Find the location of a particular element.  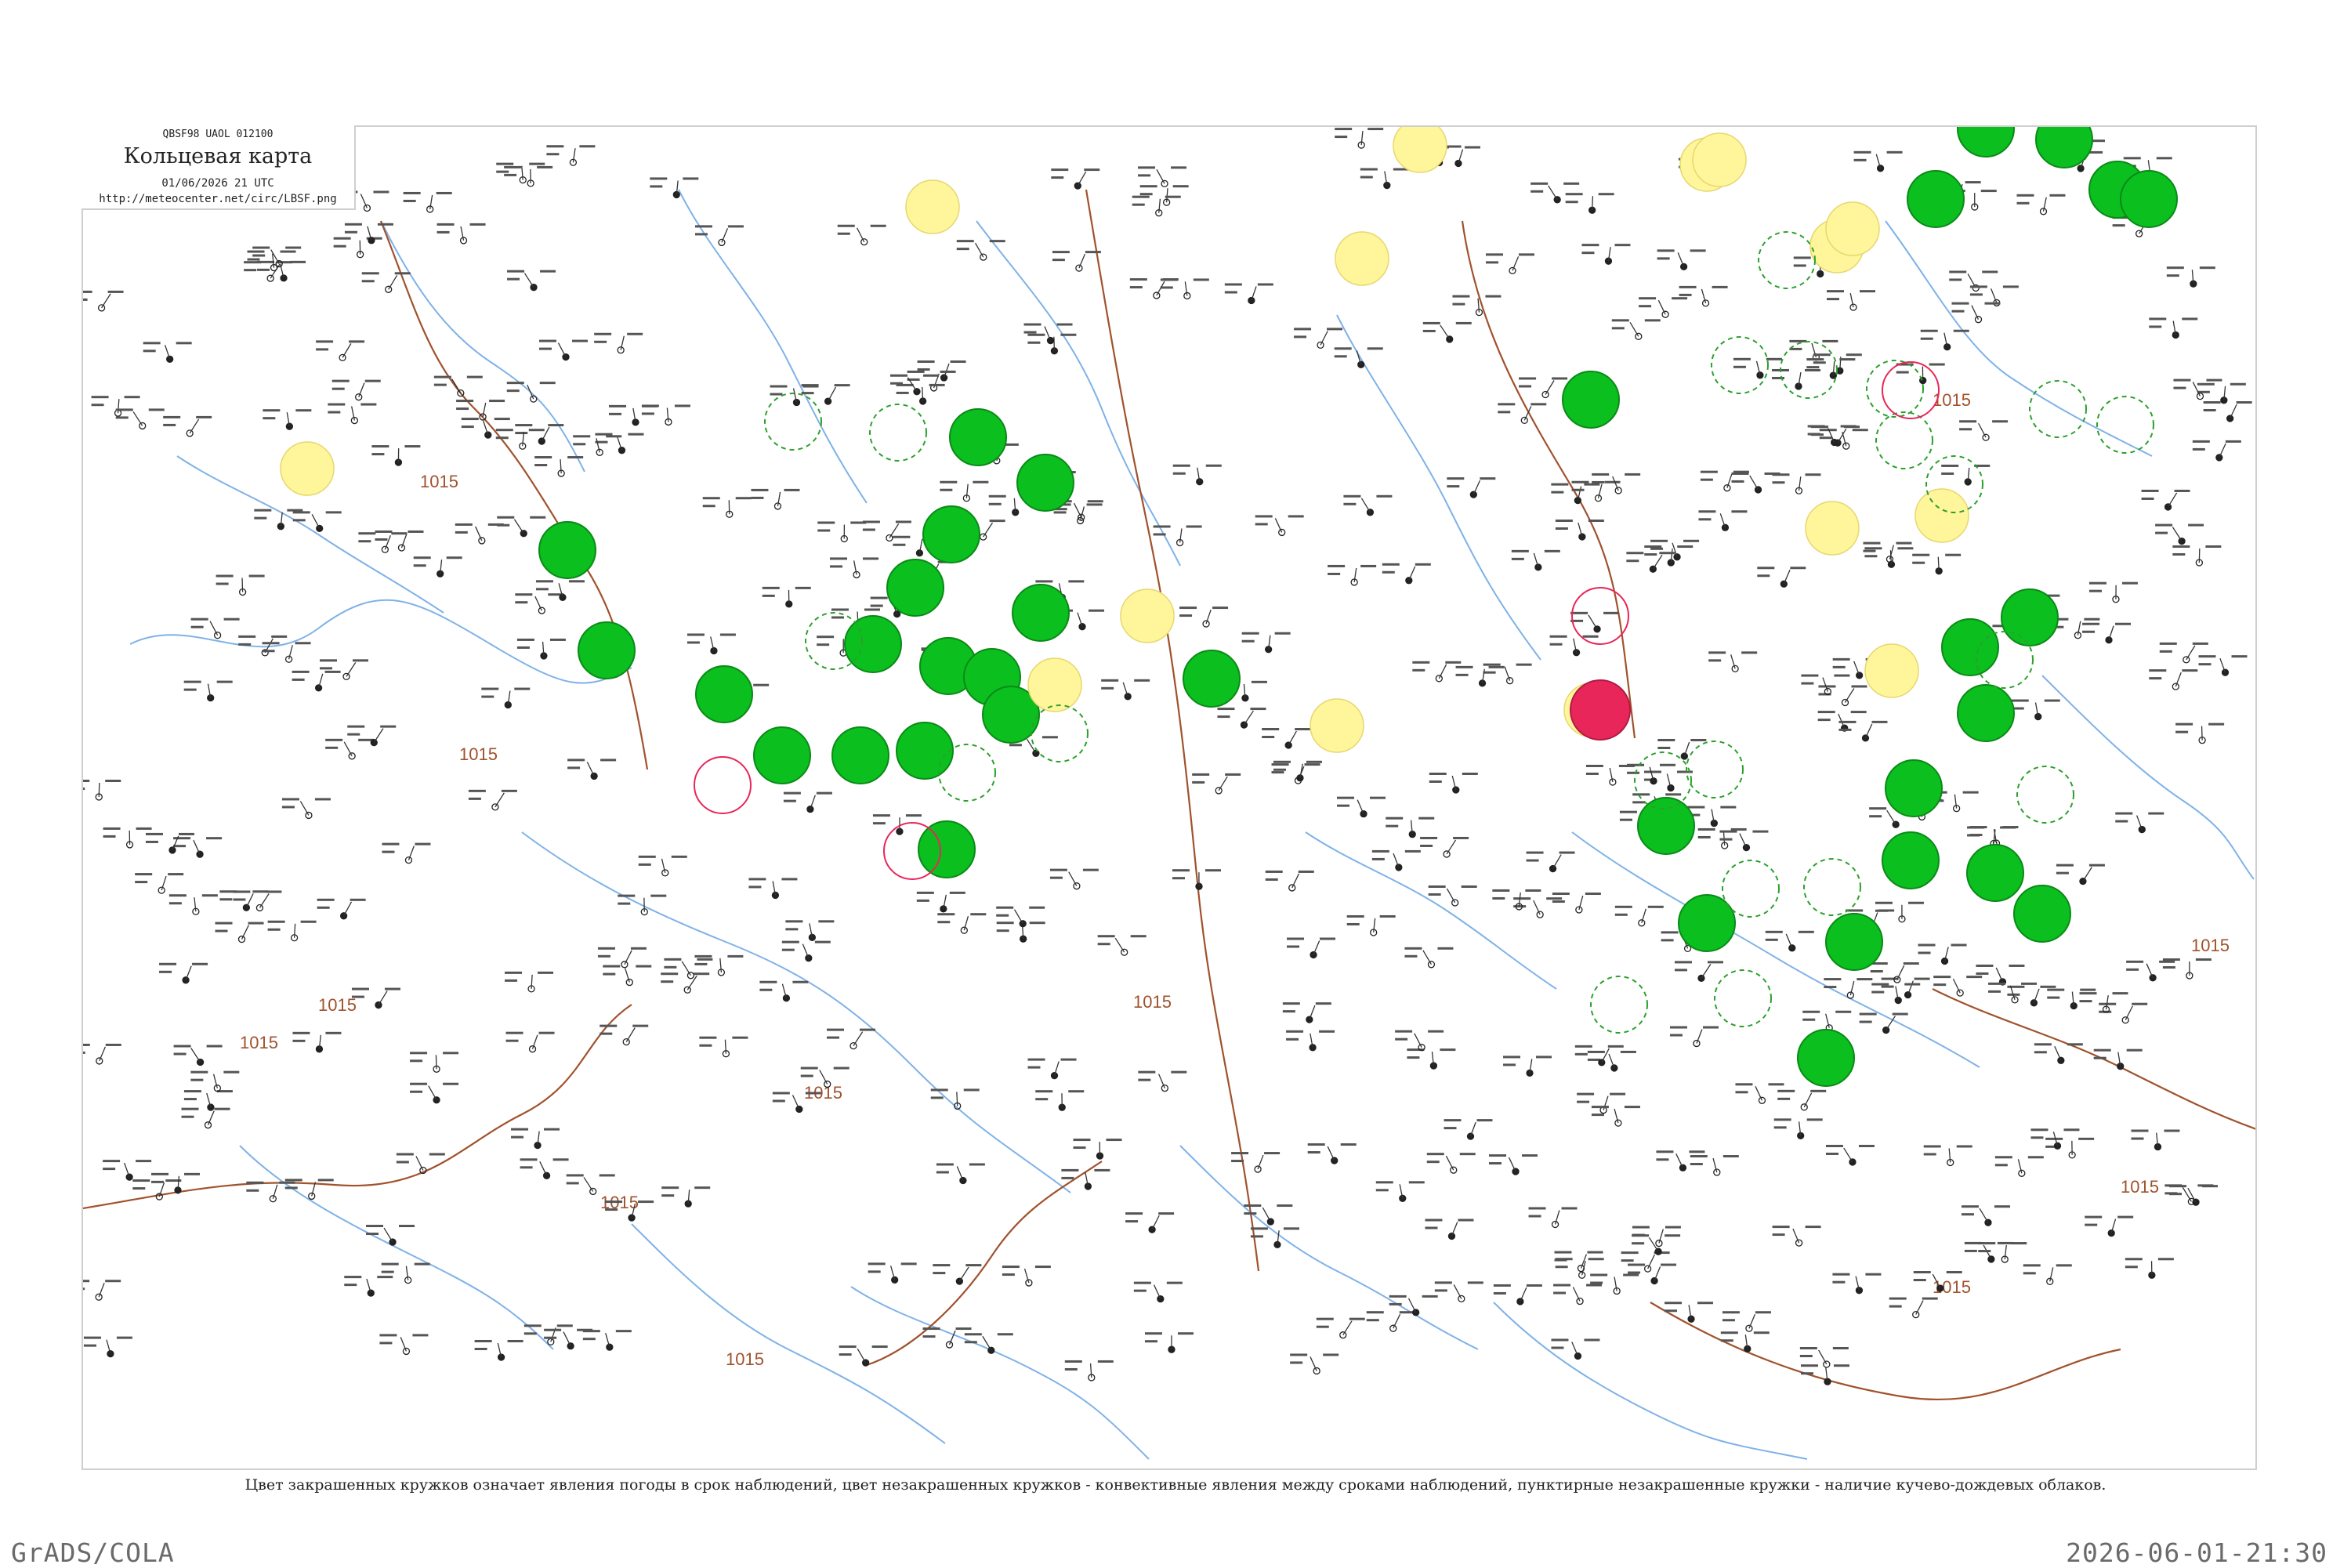

thunderstorm-circle is located at coordinates (1600, 710).